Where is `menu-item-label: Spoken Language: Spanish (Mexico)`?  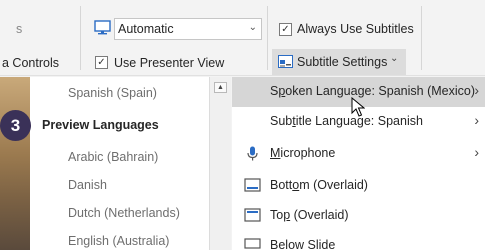
menu-item-label: Spoken Language: Spanish (Mexico) is located at coordinates (373, 91).